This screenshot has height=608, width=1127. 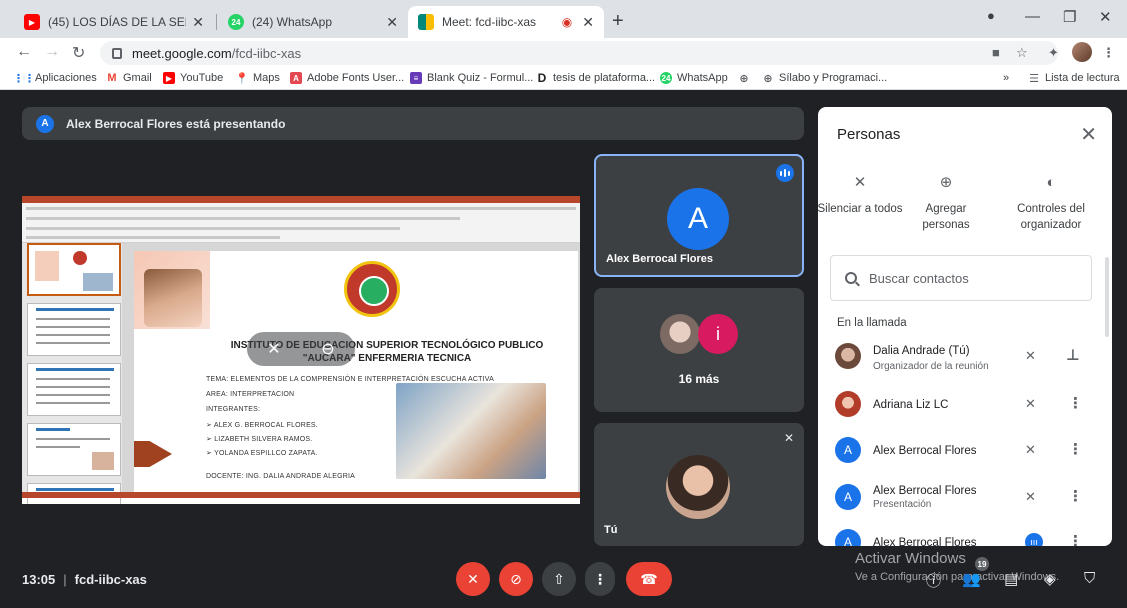 I want to click on bookmark-globe: ⊕, so click(x=746, y=78).